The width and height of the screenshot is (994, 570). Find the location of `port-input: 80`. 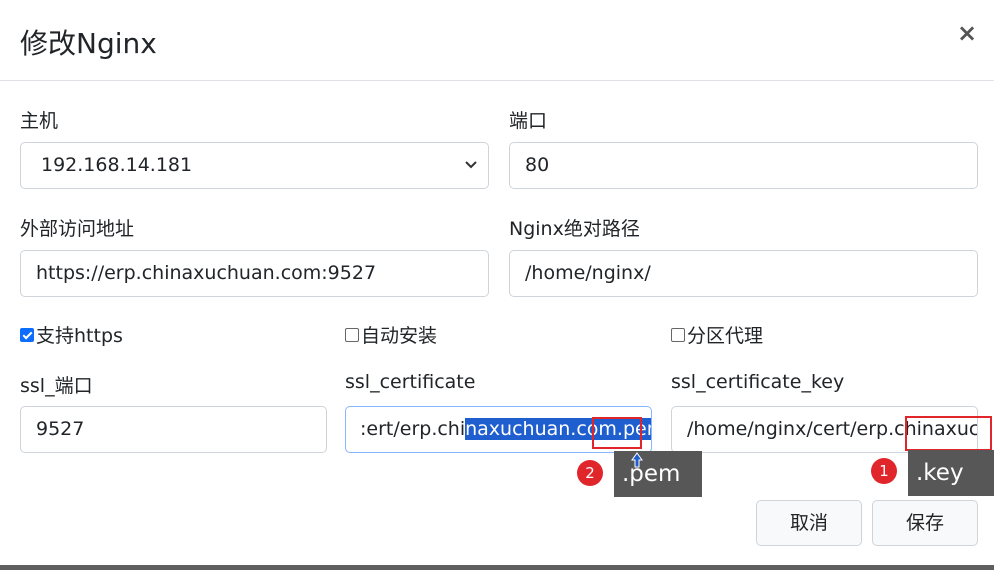

port-input: 80 is located at coordinates (743, 165).